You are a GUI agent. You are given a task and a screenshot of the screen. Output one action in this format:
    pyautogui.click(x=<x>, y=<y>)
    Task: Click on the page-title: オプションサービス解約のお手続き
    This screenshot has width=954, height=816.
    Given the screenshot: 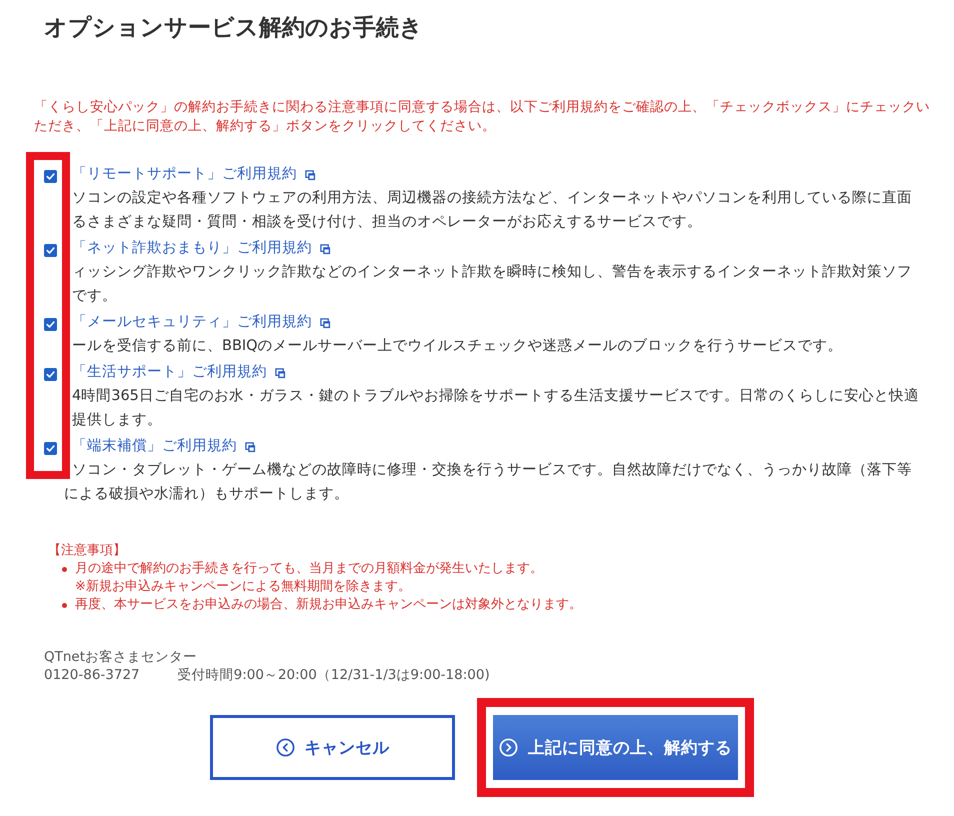 What is the action you would take?
    pyautogui.click(x=234, y=28)
    